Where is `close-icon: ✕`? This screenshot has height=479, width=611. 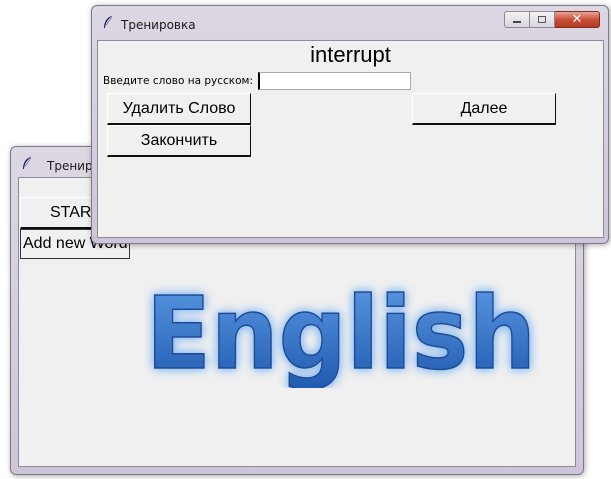
close-icon: ✕ is located at coordinates (577, 19).